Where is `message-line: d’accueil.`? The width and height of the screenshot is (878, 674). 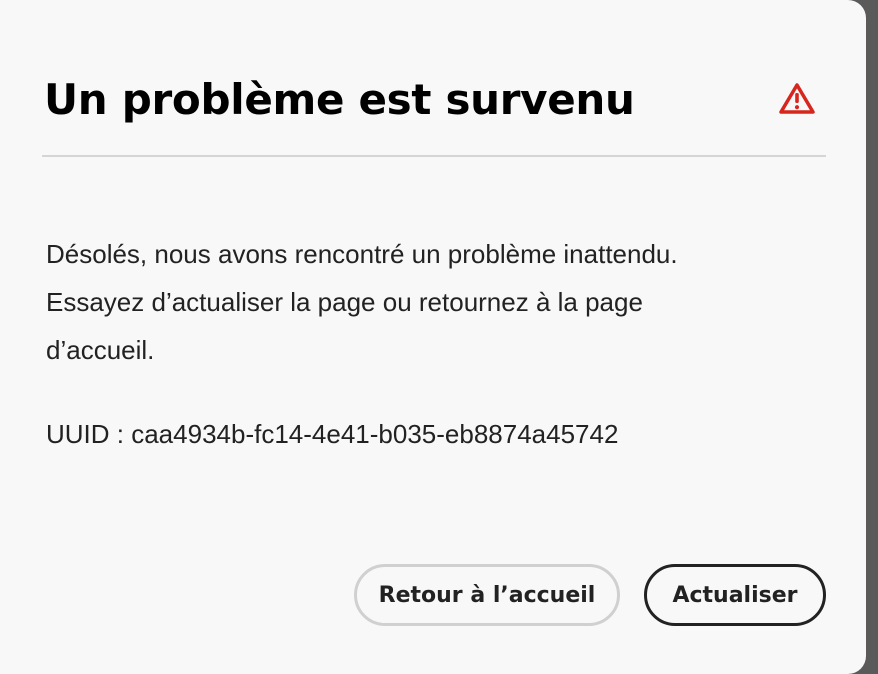
message-line: d’accueil. is located at coordinates (100, 350).